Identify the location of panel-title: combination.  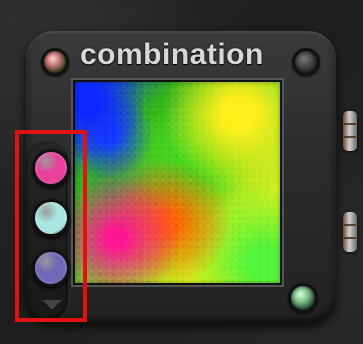
(172, 54).